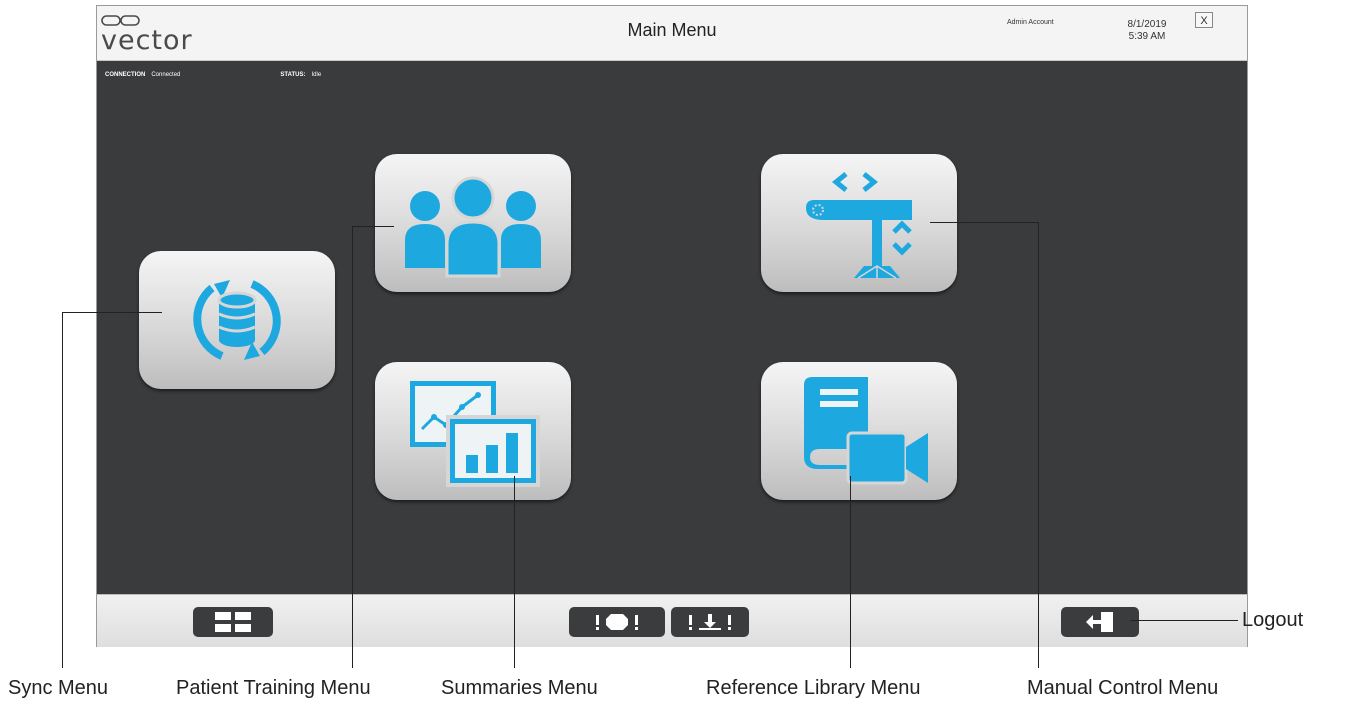 The width and height of the screenshot is (1351, 703). I want to click on reference-library-menu-tile, so click(859, 431).